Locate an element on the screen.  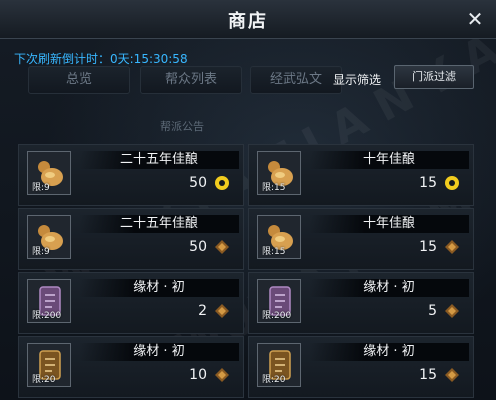
title-bar: 商店 ✕ is located at coordinates (248, 19).